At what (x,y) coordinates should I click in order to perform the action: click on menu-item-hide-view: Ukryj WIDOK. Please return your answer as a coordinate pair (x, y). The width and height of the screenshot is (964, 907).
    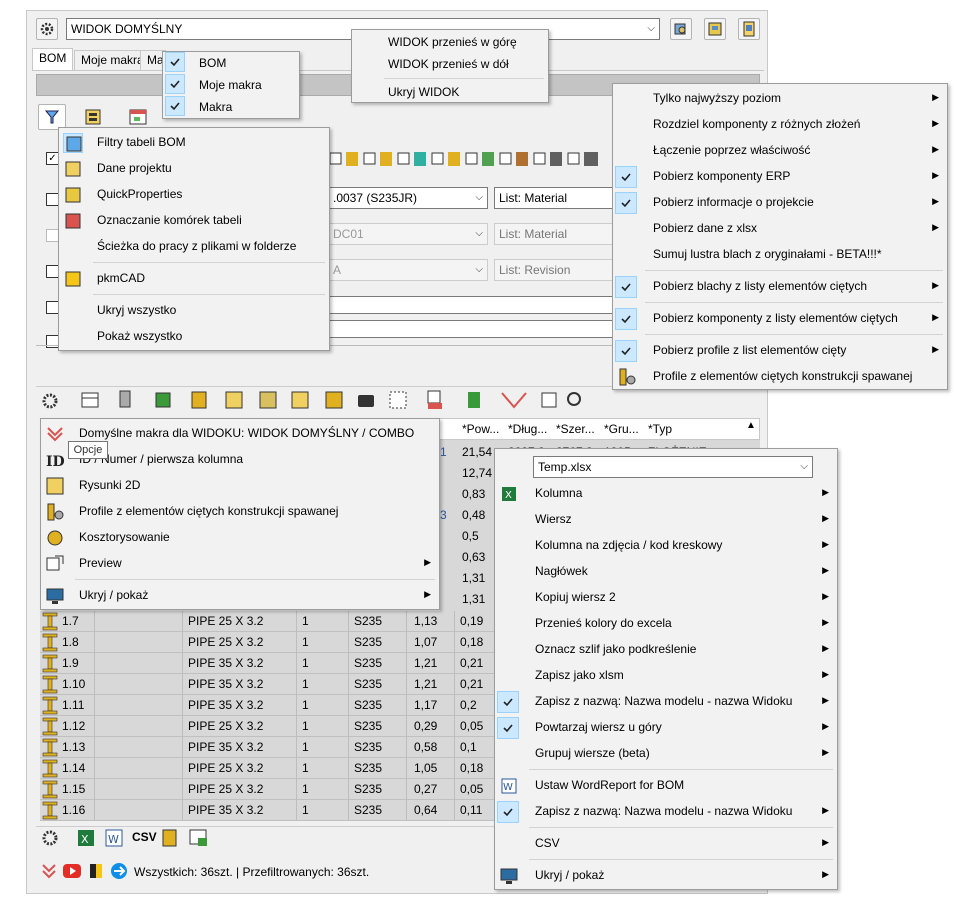
    Looking at the image, I should click on (450, 93).